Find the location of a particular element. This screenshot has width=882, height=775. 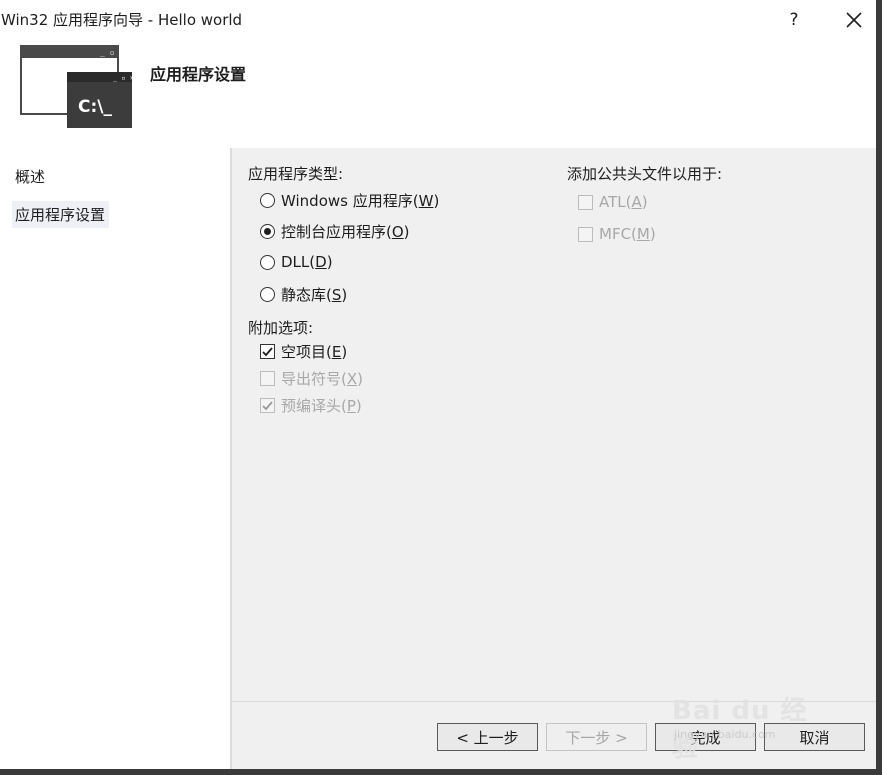

wizard-header: _ ▫ × _ ▫ × C:\_ 应用程序设置 is located at coordinates (438, 94).